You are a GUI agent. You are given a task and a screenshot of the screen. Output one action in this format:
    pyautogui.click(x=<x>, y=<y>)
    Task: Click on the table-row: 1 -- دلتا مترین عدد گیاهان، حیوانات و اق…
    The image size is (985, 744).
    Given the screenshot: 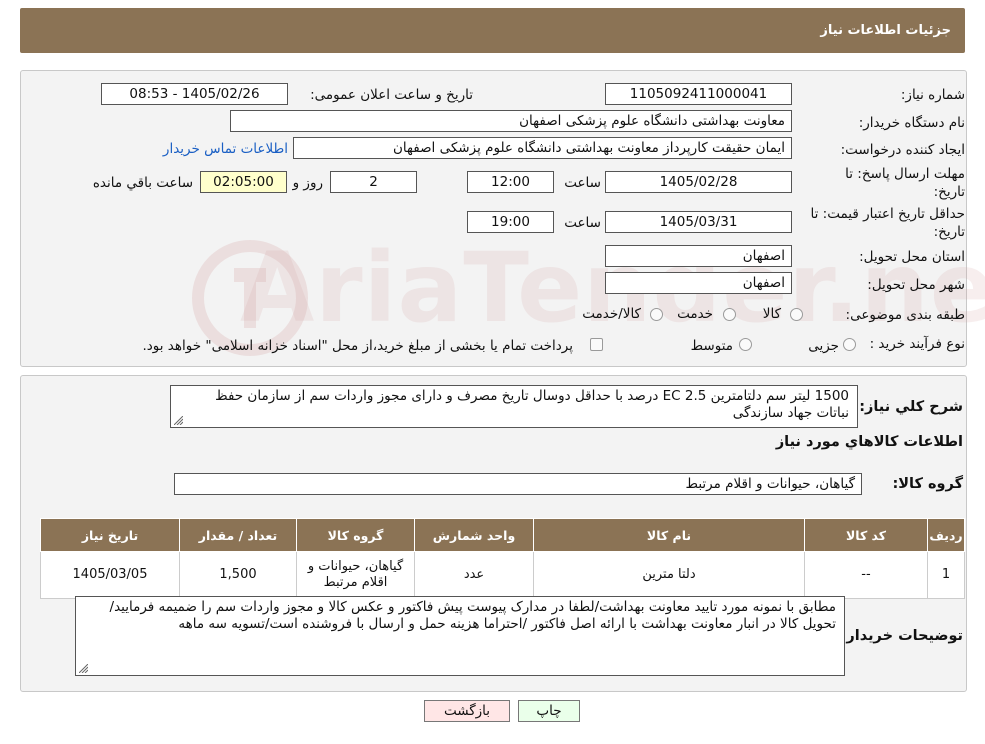 What is the action you would take?
    pyautogui.click(x=502, y=575)
    